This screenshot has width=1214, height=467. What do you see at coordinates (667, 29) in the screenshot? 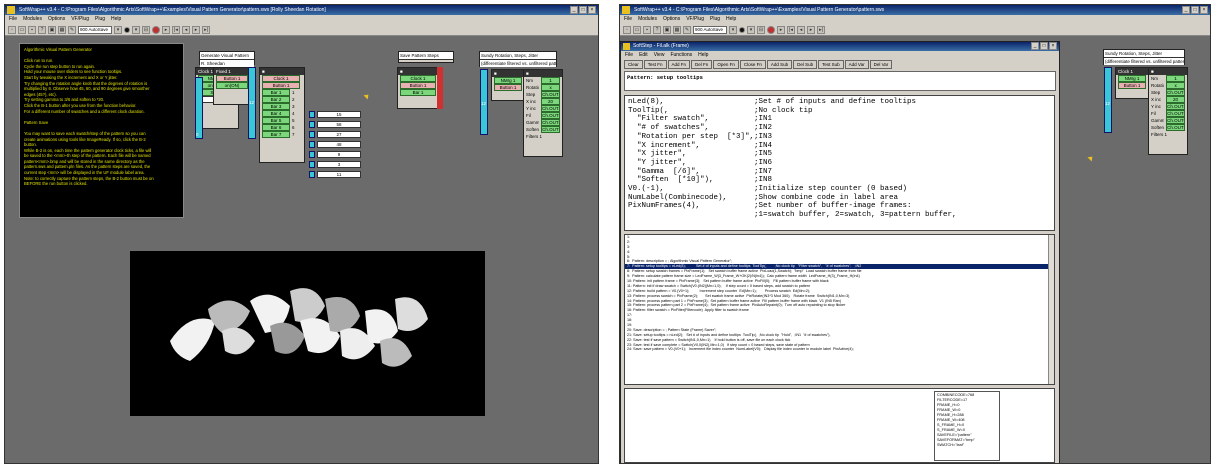
I see `module-icon: ▣` at bounding box center [667, 29].